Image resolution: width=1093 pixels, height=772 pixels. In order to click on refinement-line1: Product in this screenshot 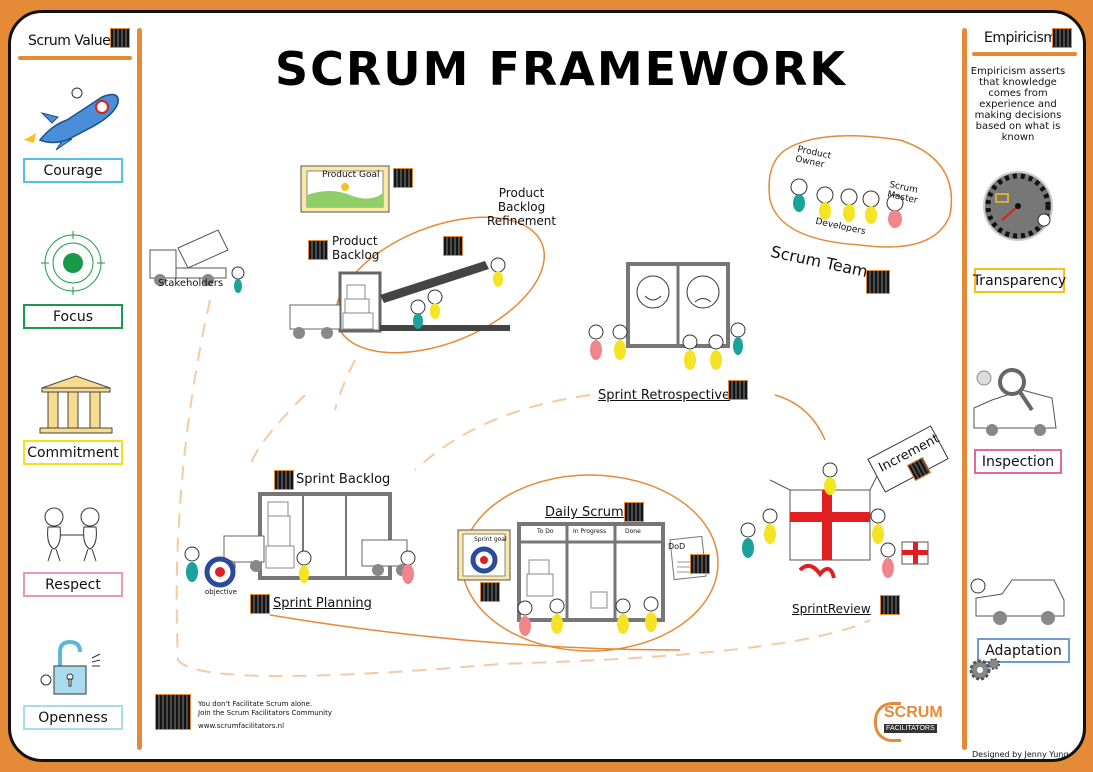, I will do `click(521, 193)`.